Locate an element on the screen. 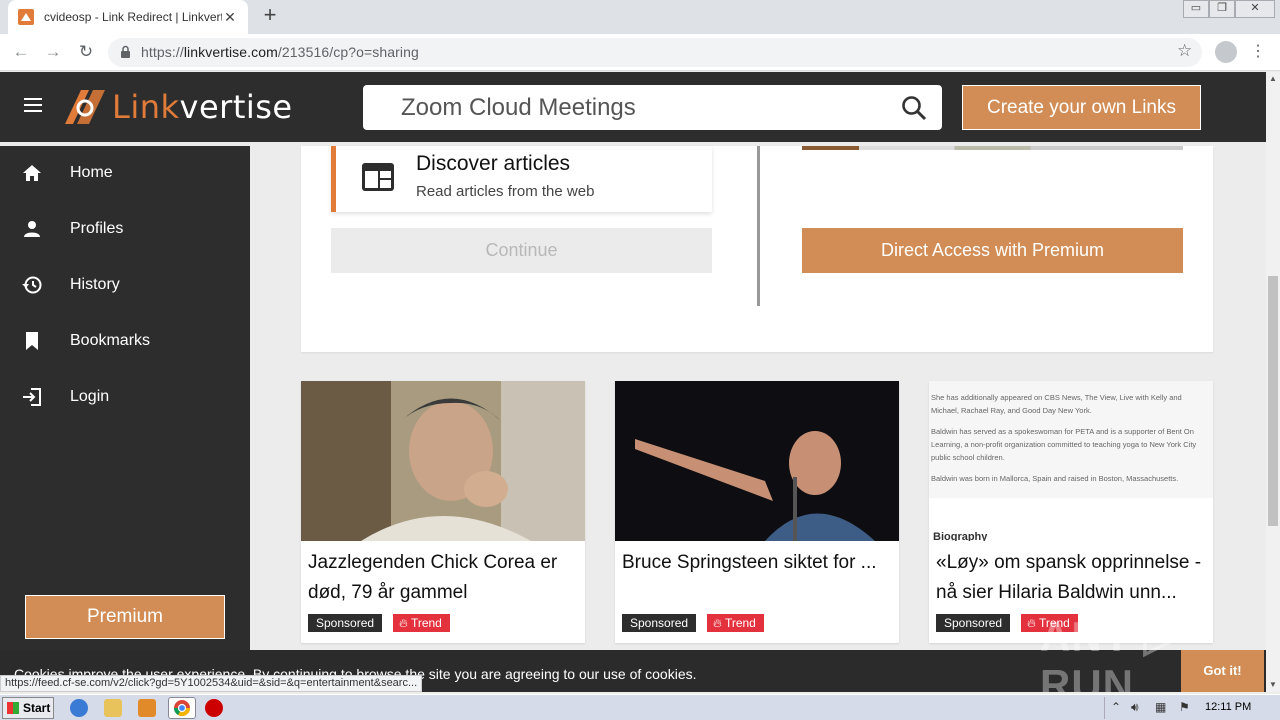 This screenshot has height=720, width=1280. anyrun-watermark: ANY ▷ RUN is located at coordinates (1108, 652).